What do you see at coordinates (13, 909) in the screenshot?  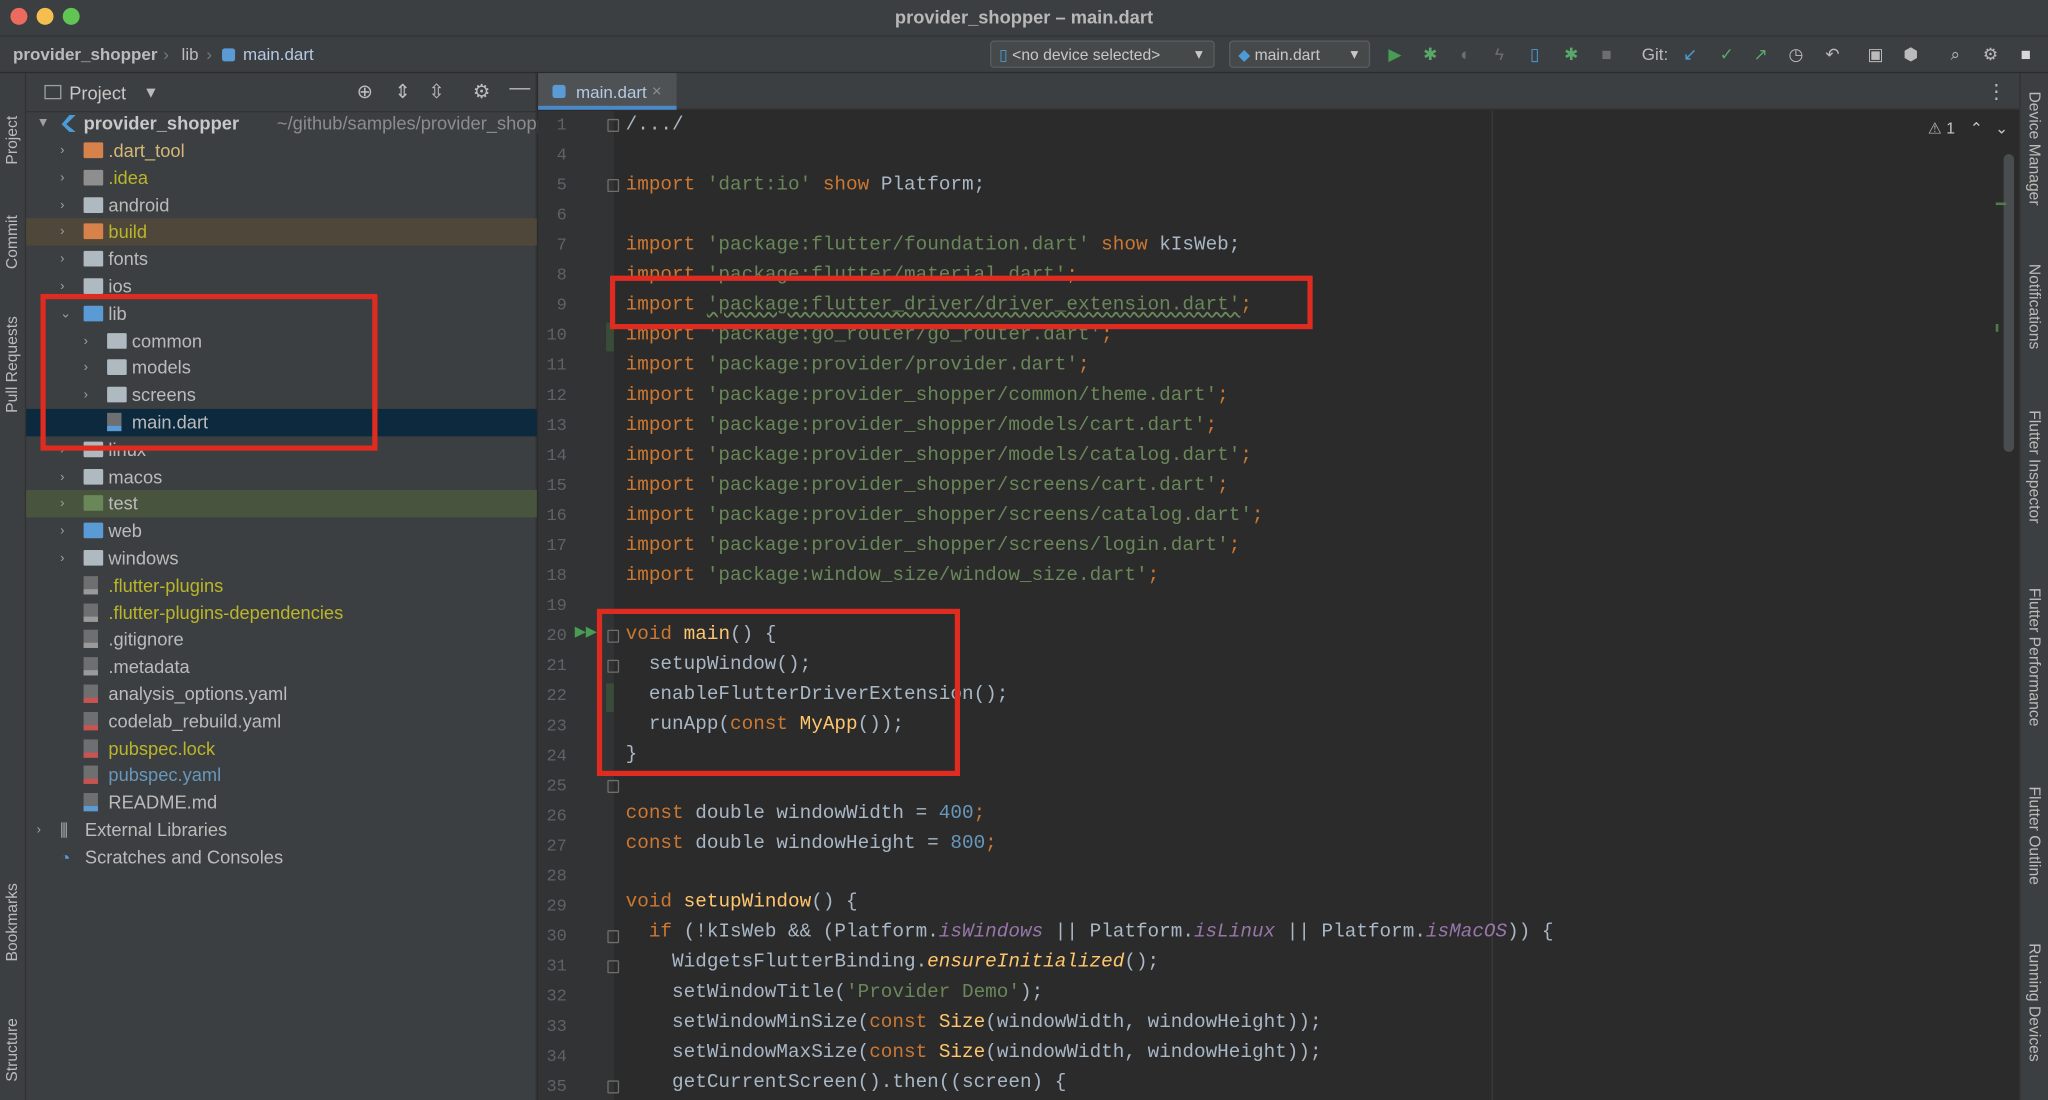 I see `tool-tab-bookmarks: Bookmarks` at bounding box center [13, 909].